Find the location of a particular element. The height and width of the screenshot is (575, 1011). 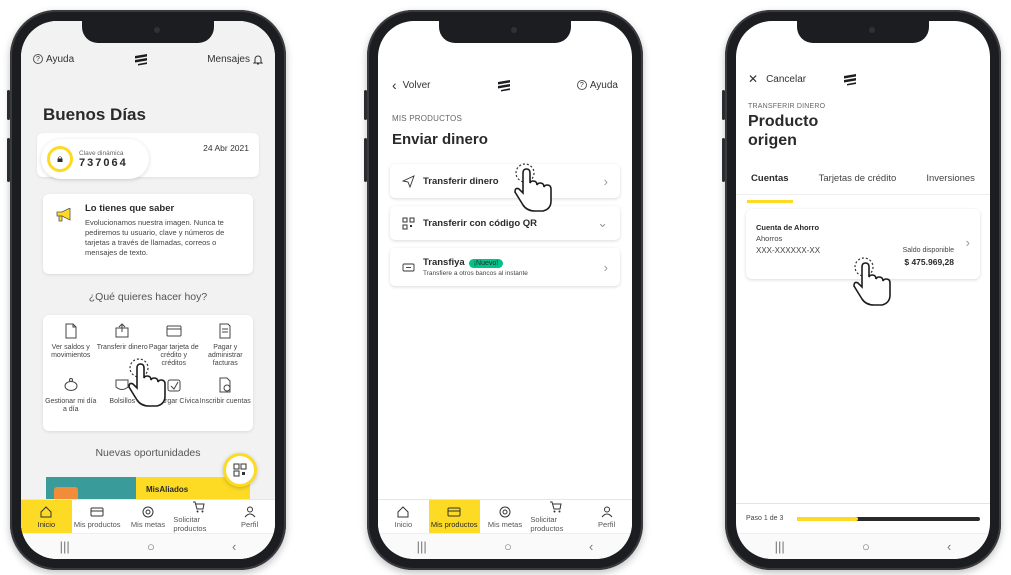

progress-fill is located at coordinates (827, 518).